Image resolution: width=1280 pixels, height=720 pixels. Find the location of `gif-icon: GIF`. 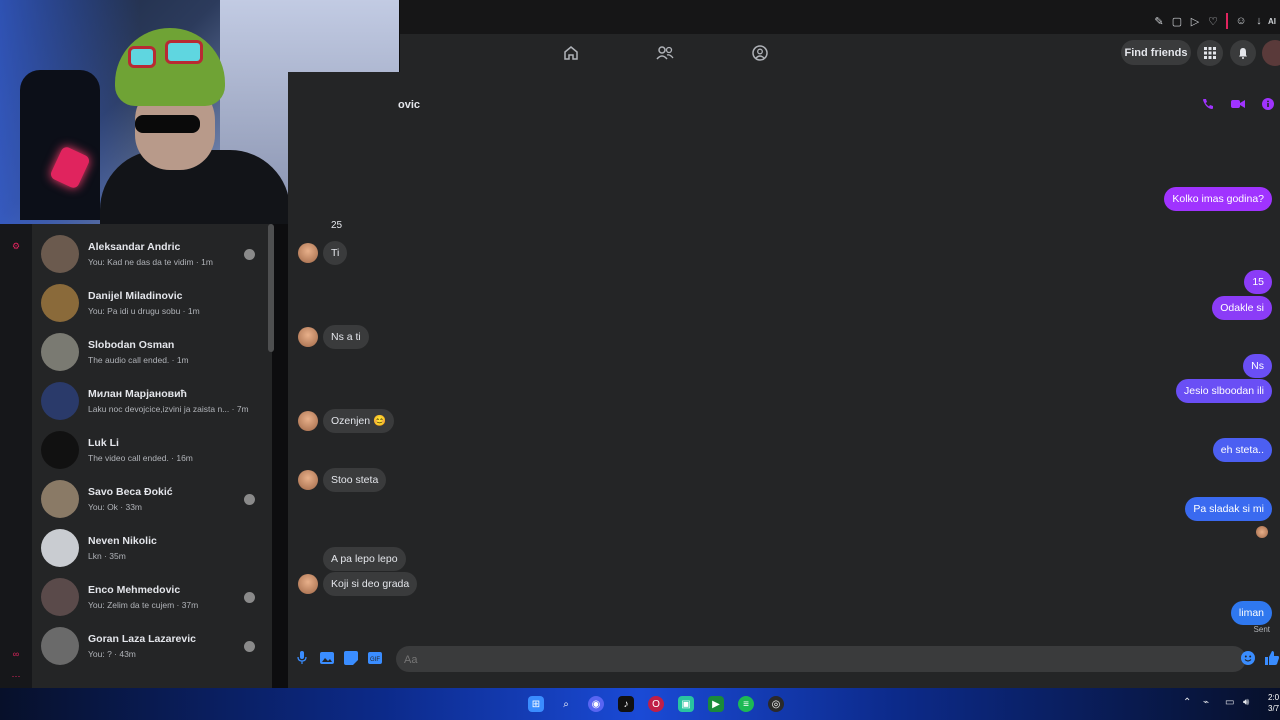

gif-icon: GIF is located at coordinates (375, 658).